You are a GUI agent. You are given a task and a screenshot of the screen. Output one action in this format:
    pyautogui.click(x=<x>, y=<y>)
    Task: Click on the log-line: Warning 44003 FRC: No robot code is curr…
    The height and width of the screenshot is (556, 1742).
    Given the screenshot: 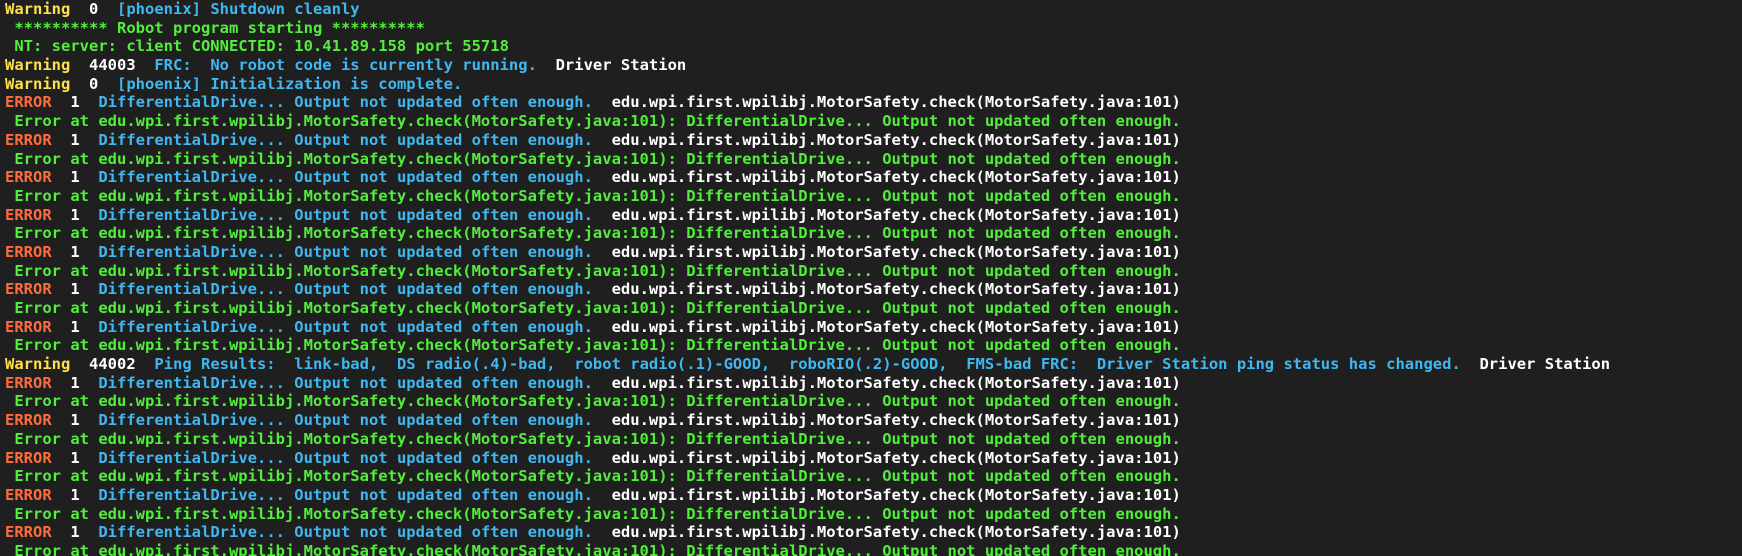 What is the action you would take?
    pyautogui.click(x=873, y=65)
    